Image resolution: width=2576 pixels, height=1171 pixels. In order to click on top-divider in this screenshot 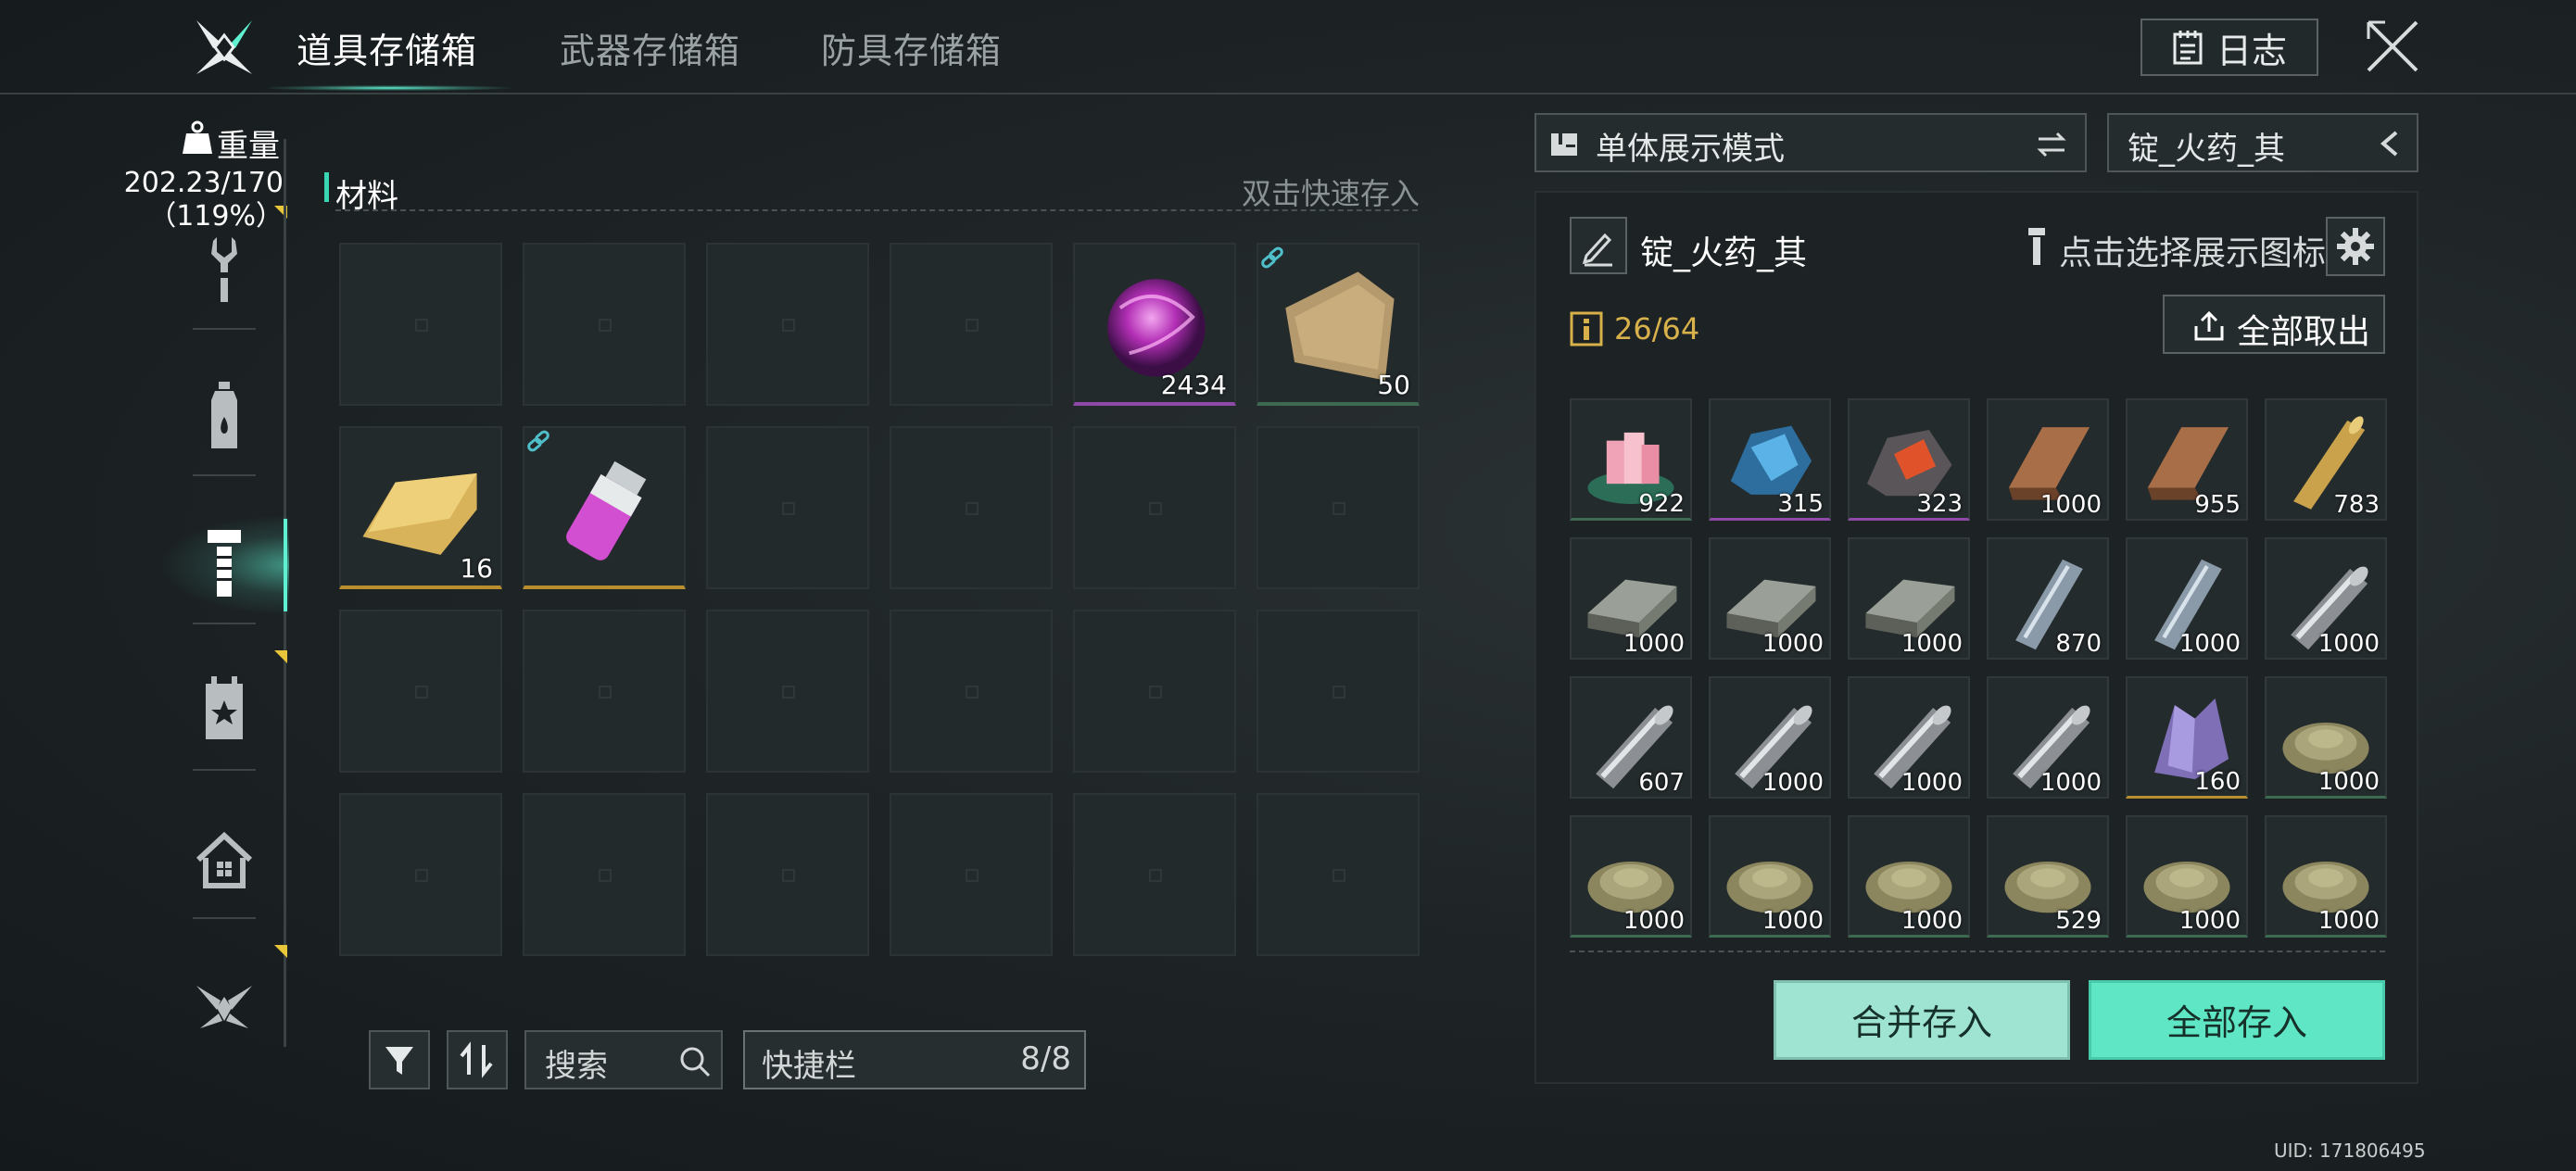, I will do `click(1288, 94)`.